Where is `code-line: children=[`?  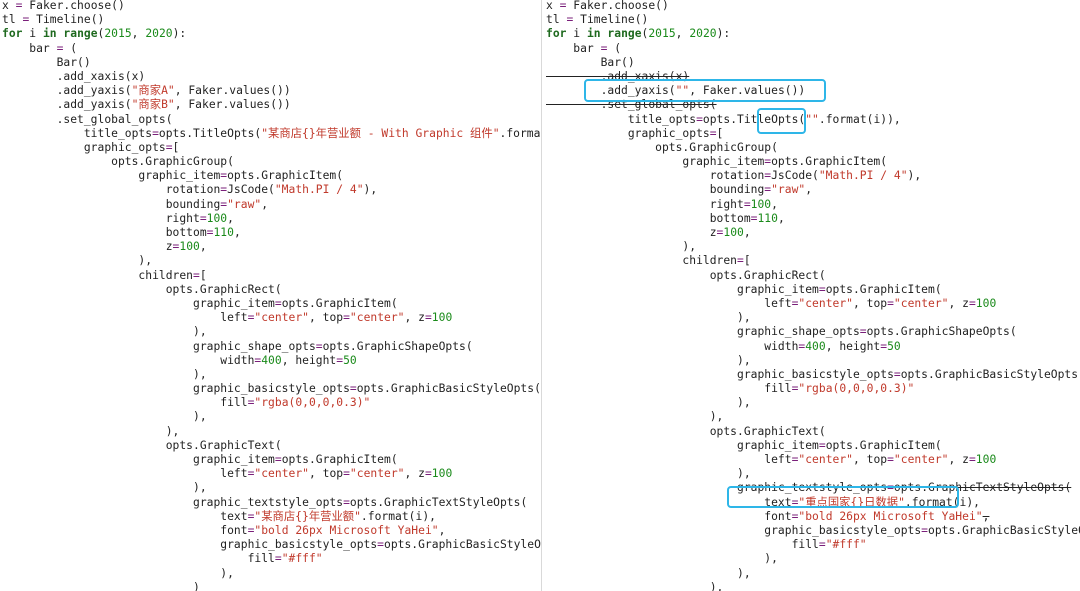 code-line: children=[ is located at coordinates (271, 275).